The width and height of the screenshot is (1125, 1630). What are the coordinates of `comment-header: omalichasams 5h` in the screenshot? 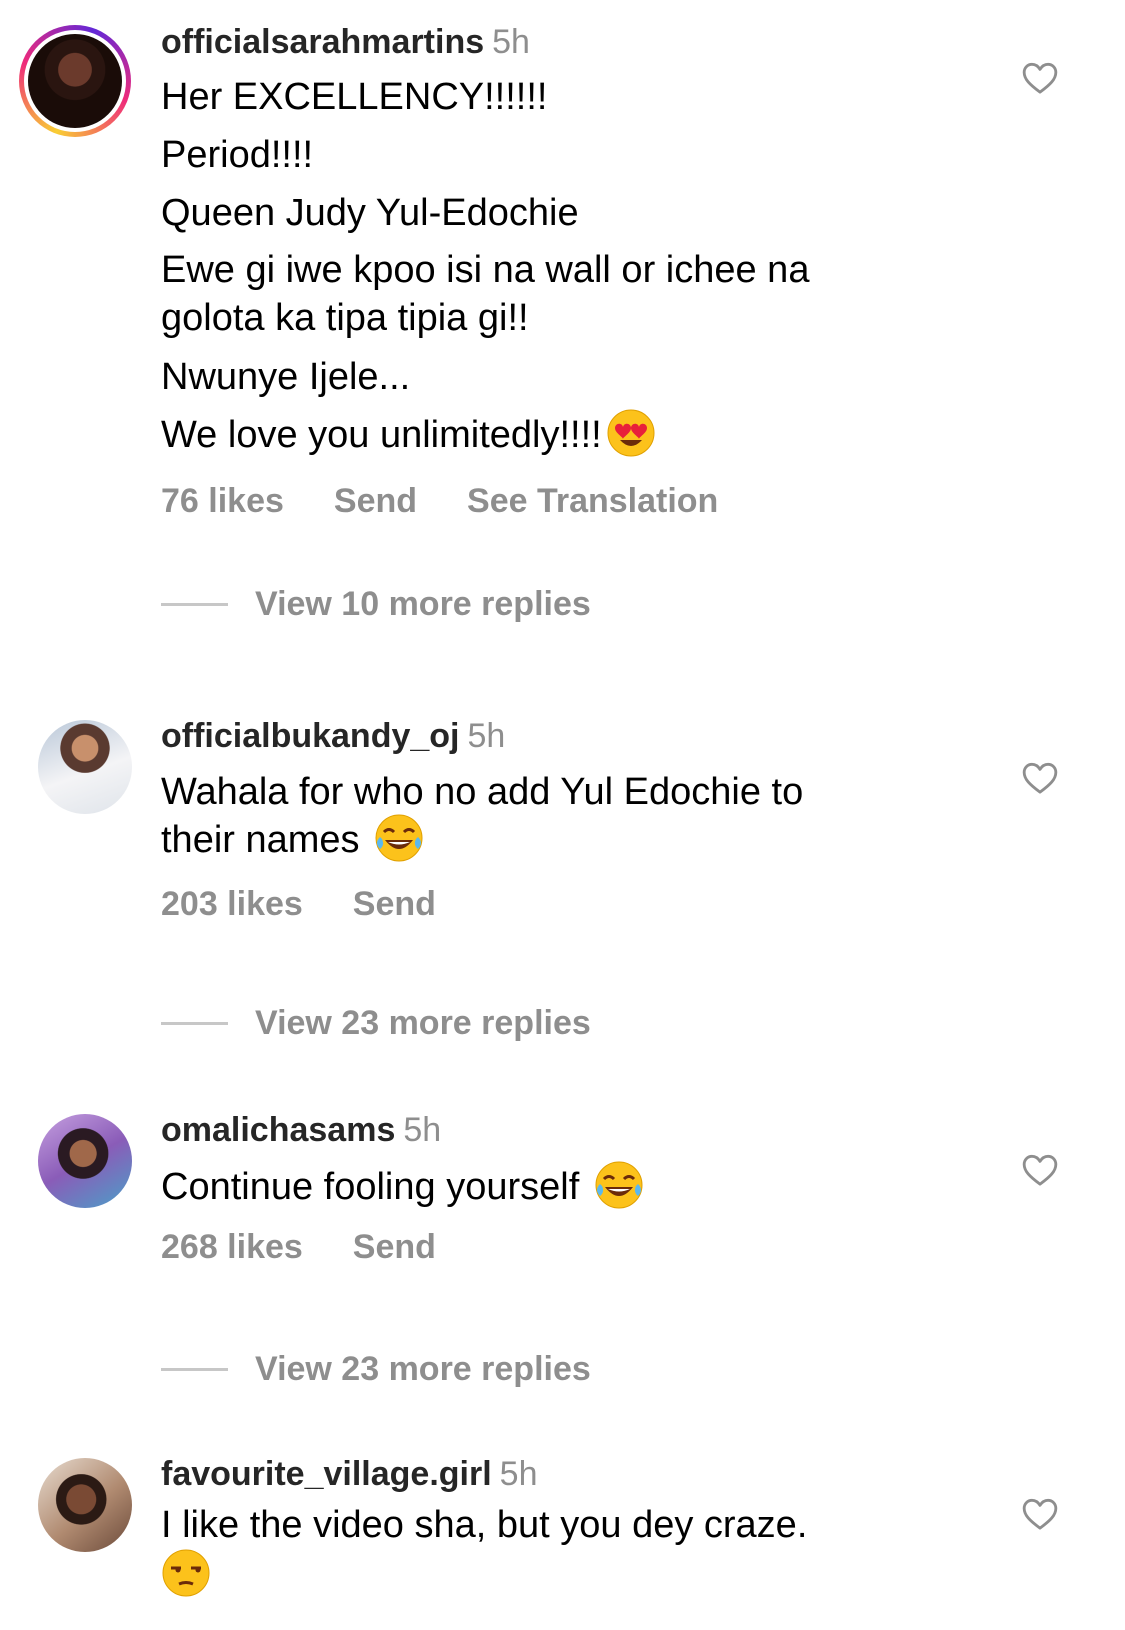 It's located at (541, 1130).